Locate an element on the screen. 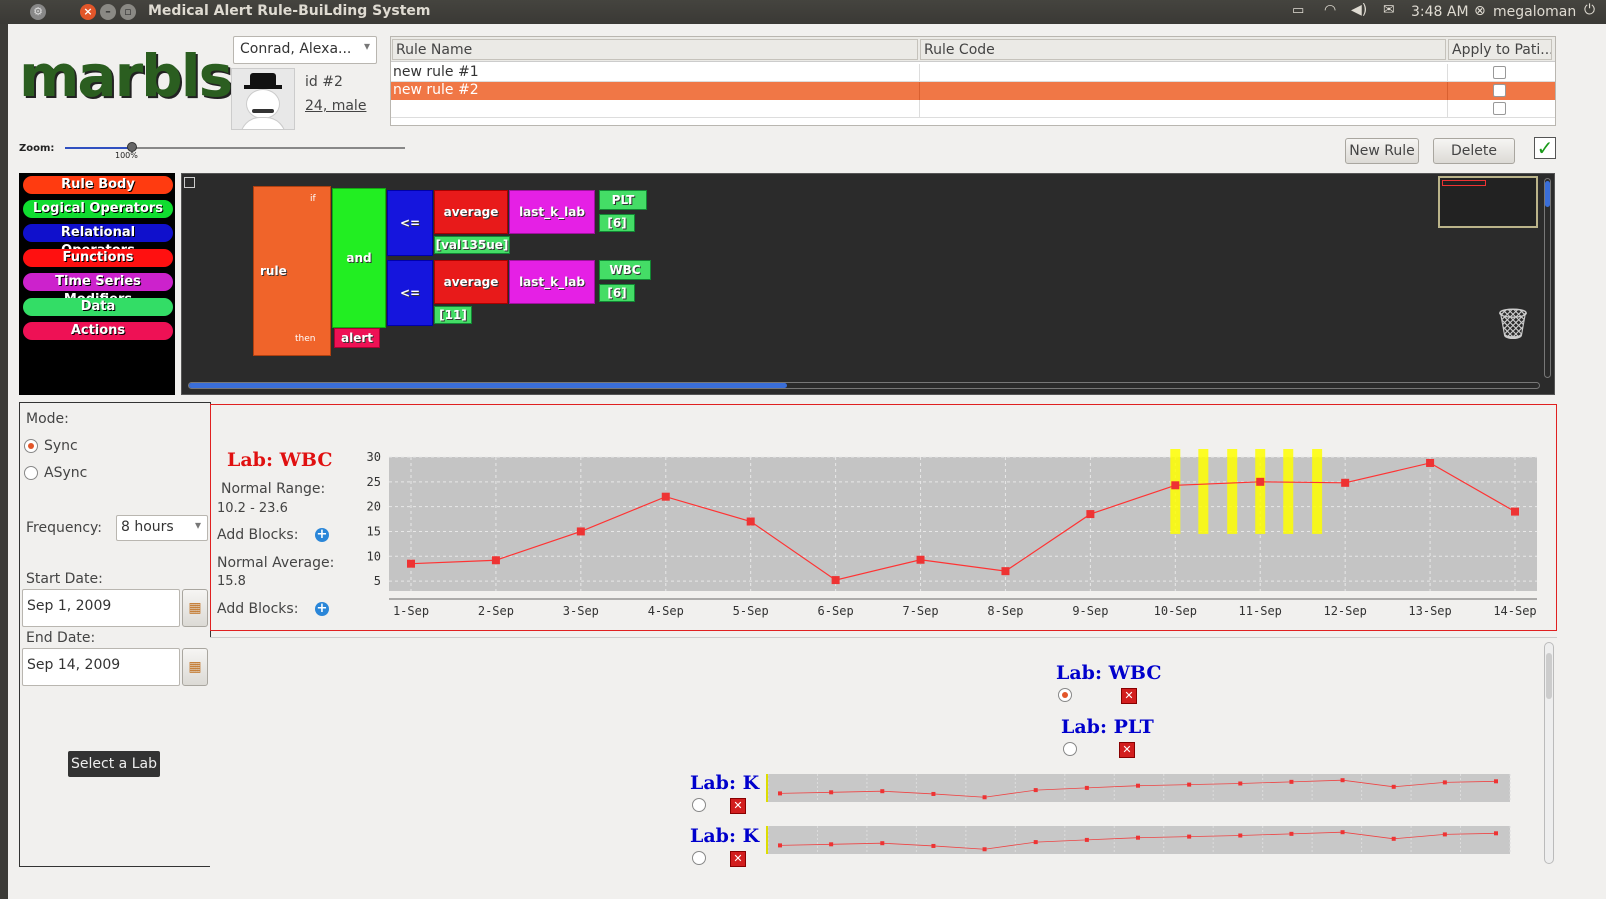  collapse-icon is located at coordinates (189, 182).